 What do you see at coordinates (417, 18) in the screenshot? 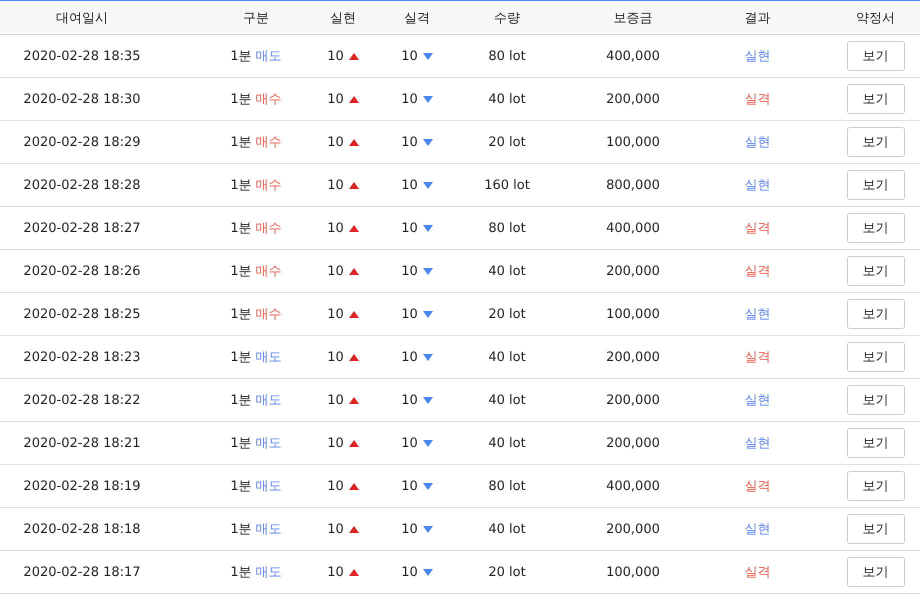
I see `column-header: 실격` at bounding box center [417, 18].